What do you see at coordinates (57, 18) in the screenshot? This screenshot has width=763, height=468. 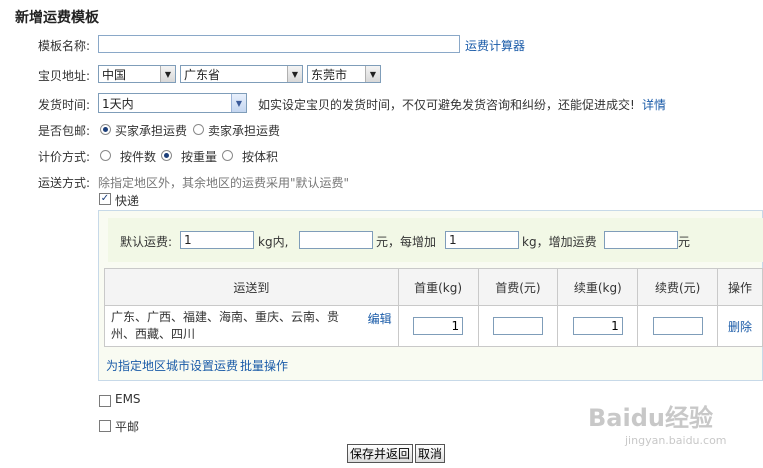 I see `page-title: 新增运费模板` at bounding box center [57, 18].